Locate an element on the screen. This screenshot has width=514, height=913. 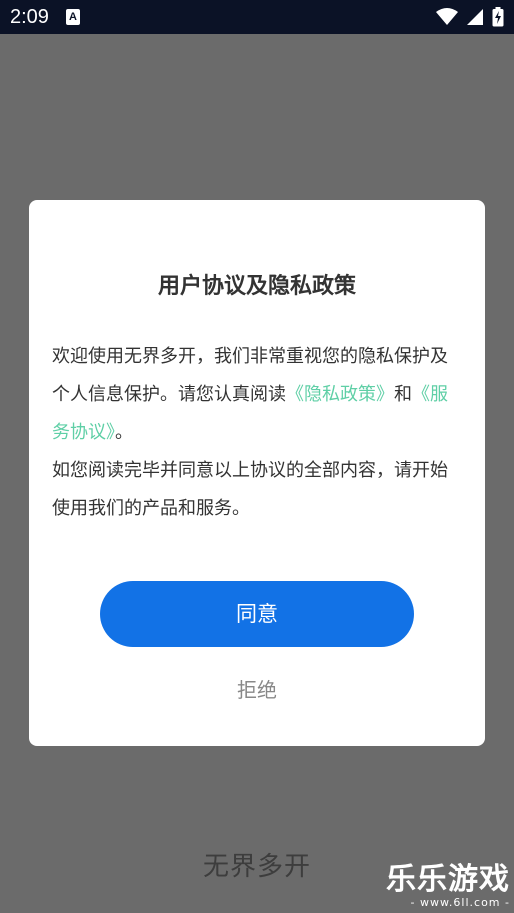
watermark-sub: - www.6ll.com - is located at coordinates (460, 902).